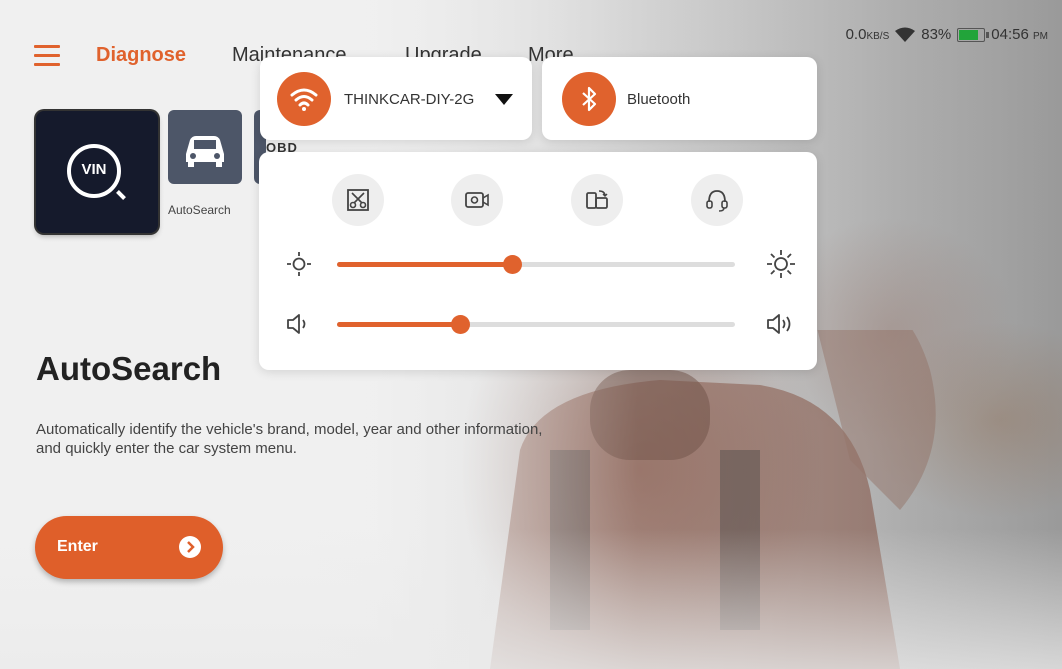 The image size is (1062, 669). What do you see at coordinates (779, 324) in the screenshot?
I see `volume-high-icon` at bounding box center [779, 324].